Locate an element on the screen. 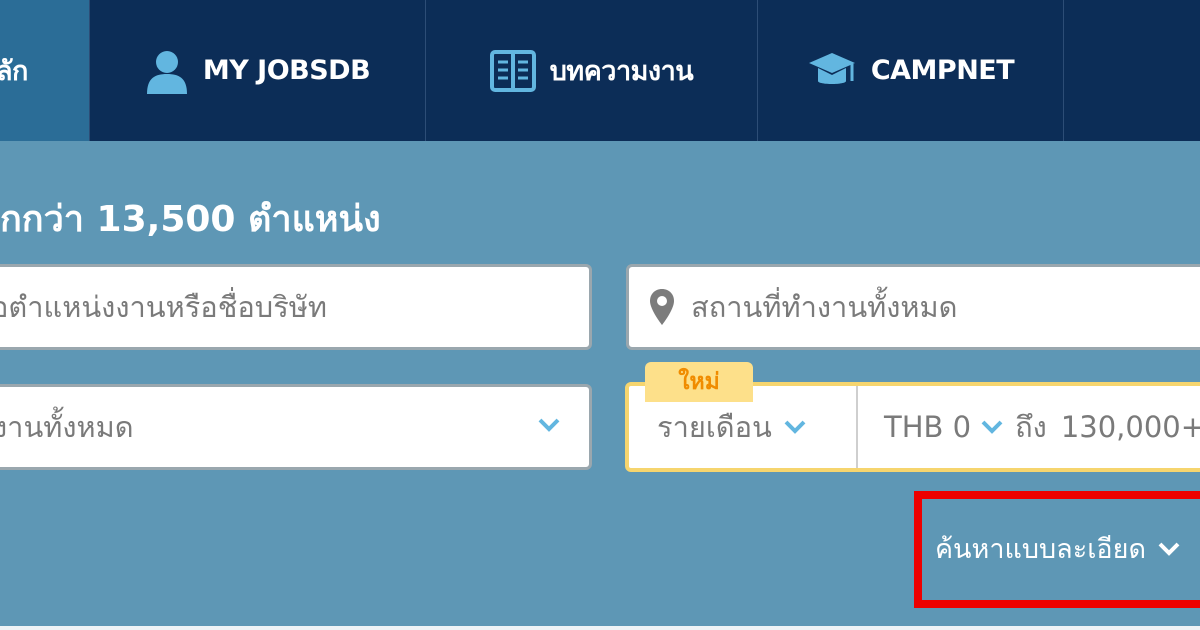 The width and height of the screenshot is (1200, 630). map-pin-icon is located at coordinates (662, 307).